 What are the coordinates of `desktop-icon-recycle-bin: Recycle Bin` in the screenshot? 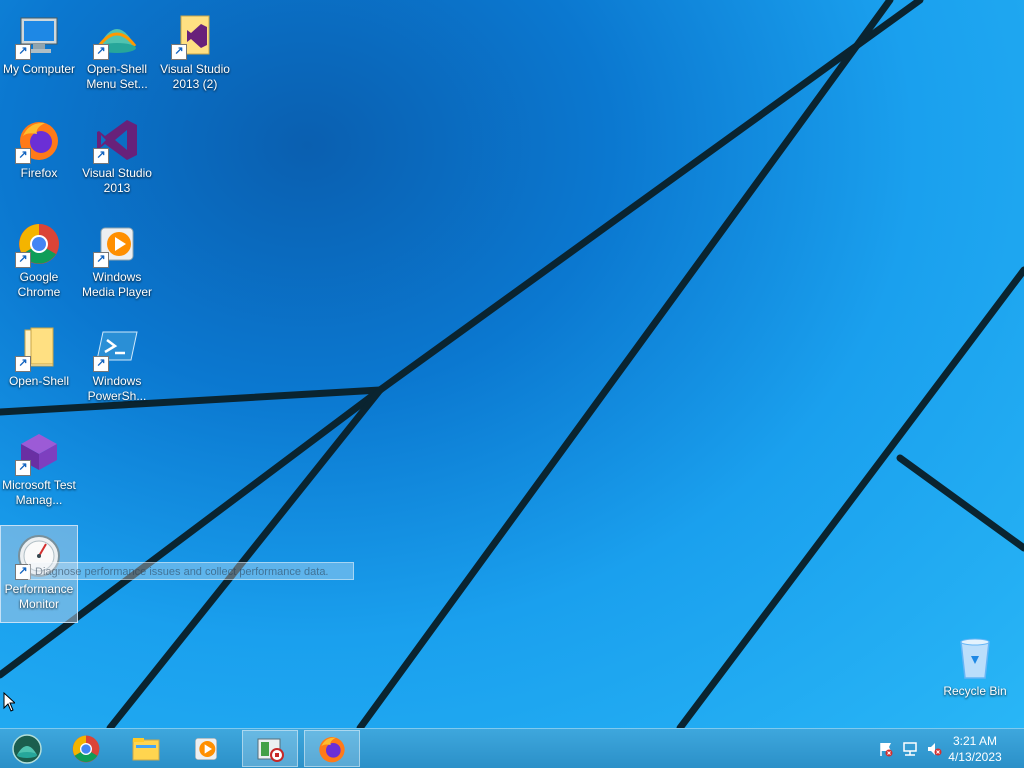 It's located at (975, 677).